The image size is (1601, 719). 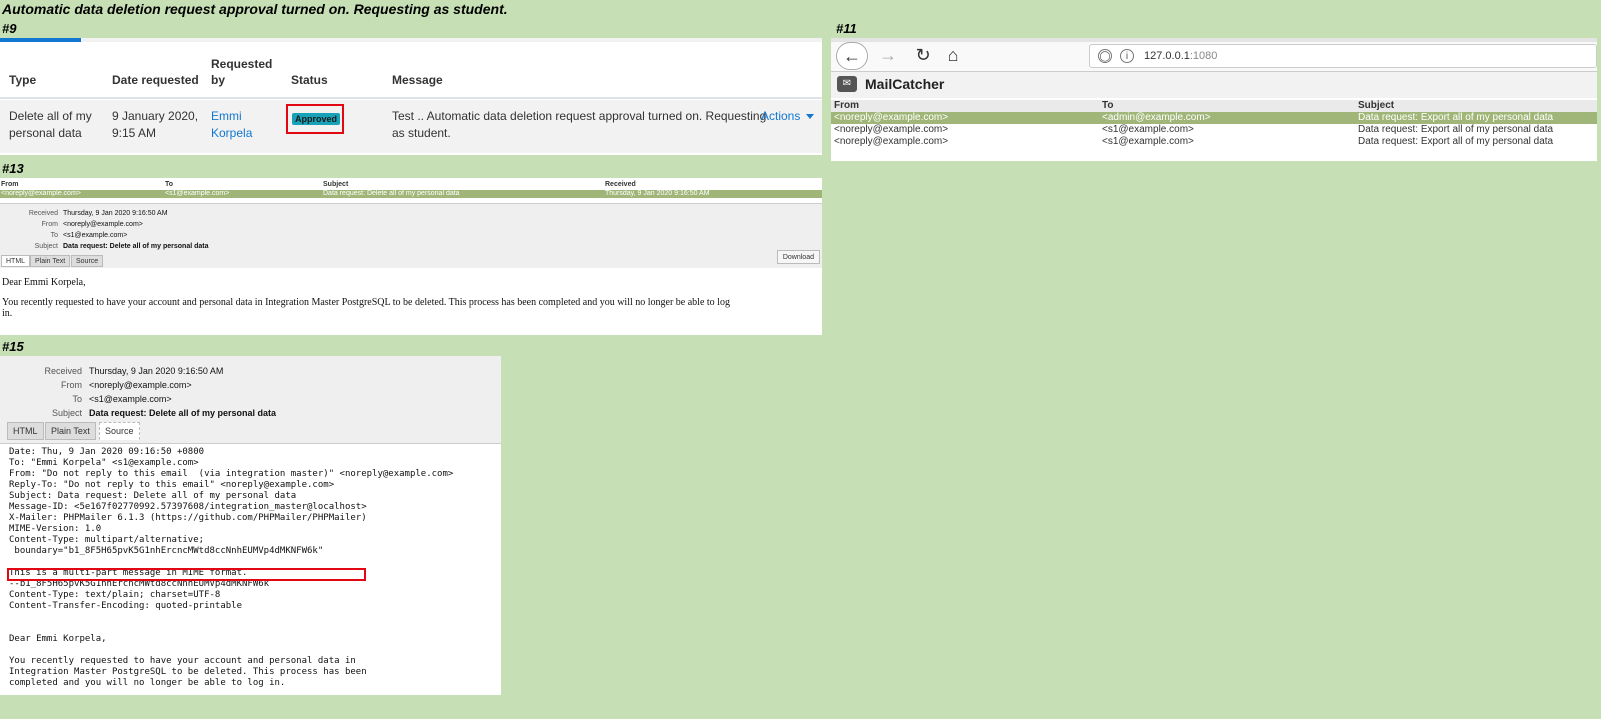 I want to click on message-list-header: From To Subject, so click(x=1214, y=106).